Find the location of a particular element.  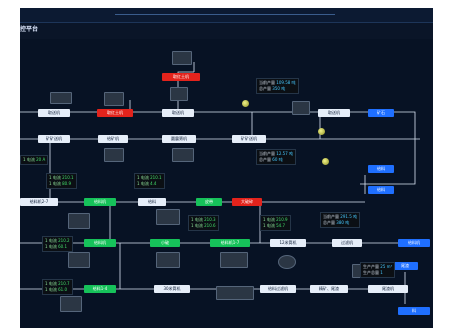

tailings-node: 尾渣 is located at coordinates (405, 266).